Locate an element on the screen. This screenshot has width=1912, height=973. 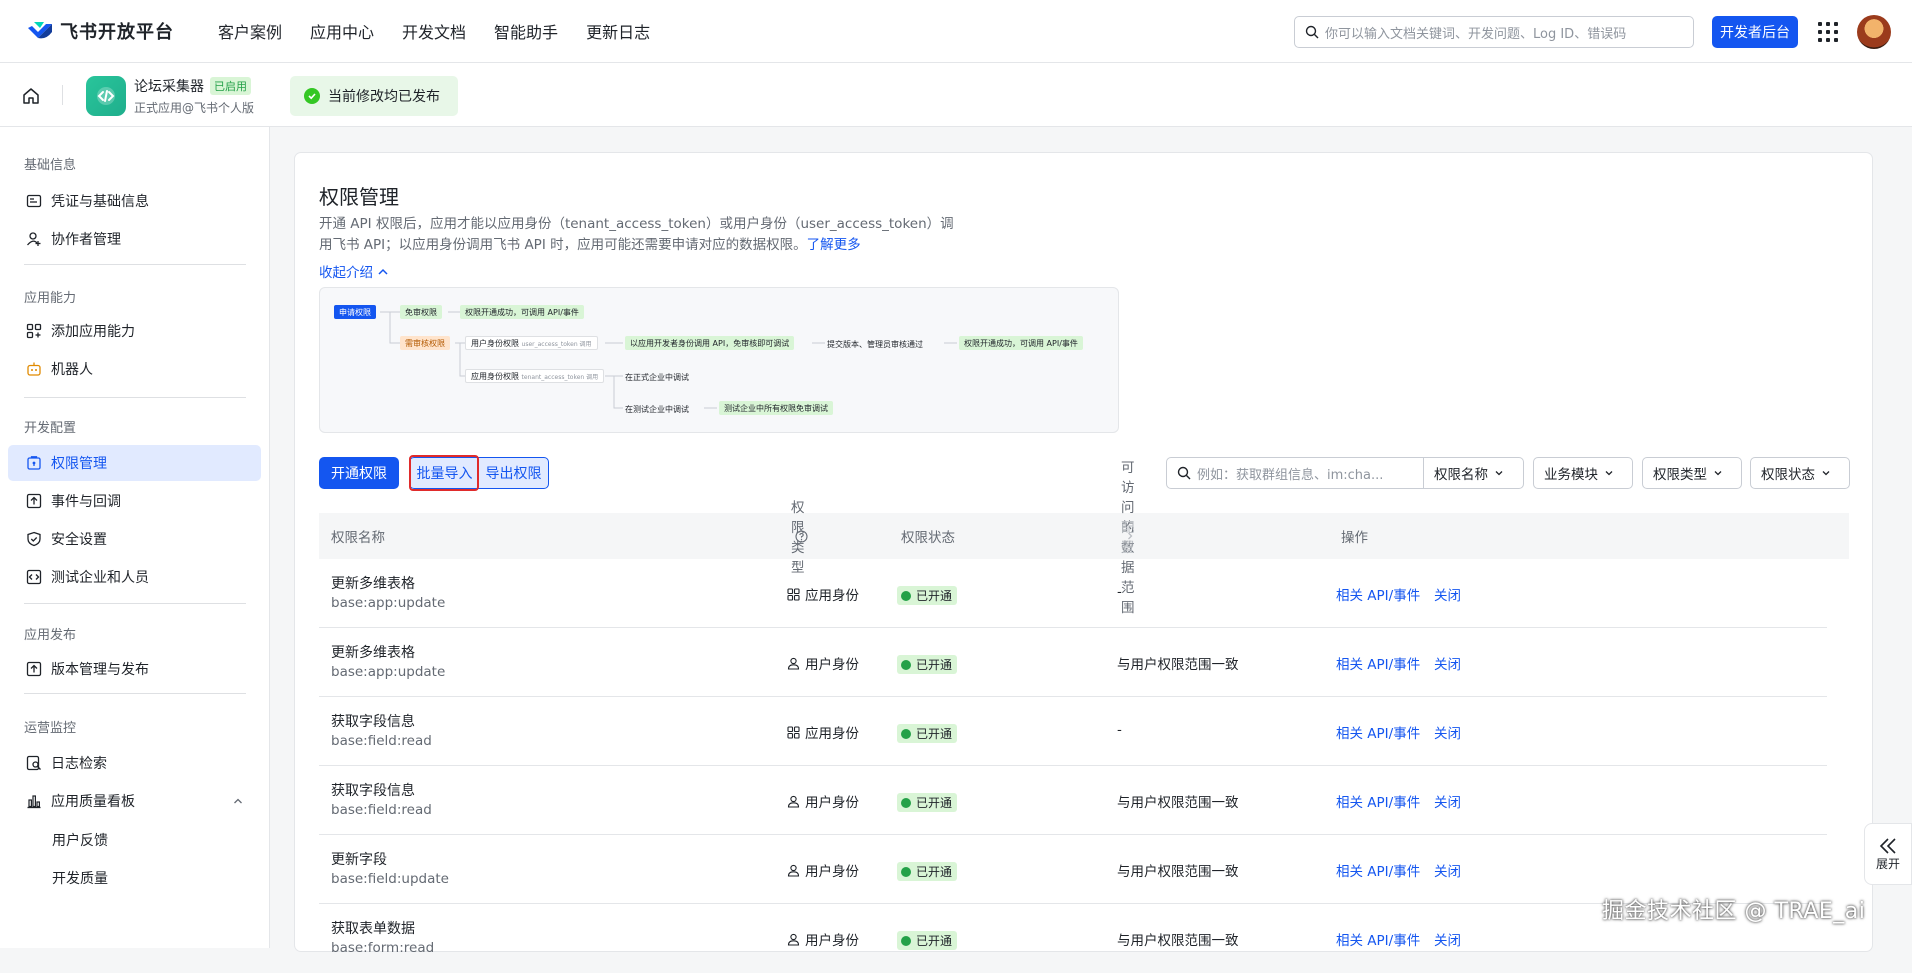
sidebar-section-monitoring: 运营监控 is located at coordinates (50, 728).